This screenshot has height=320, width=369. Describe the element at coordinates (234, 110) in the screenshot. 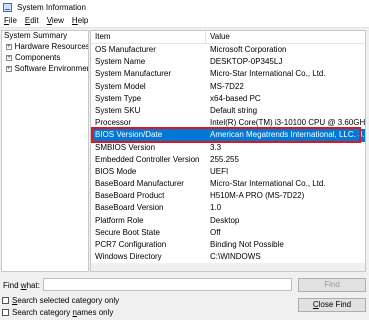

I see `row-value-cell: Default string` at that location.